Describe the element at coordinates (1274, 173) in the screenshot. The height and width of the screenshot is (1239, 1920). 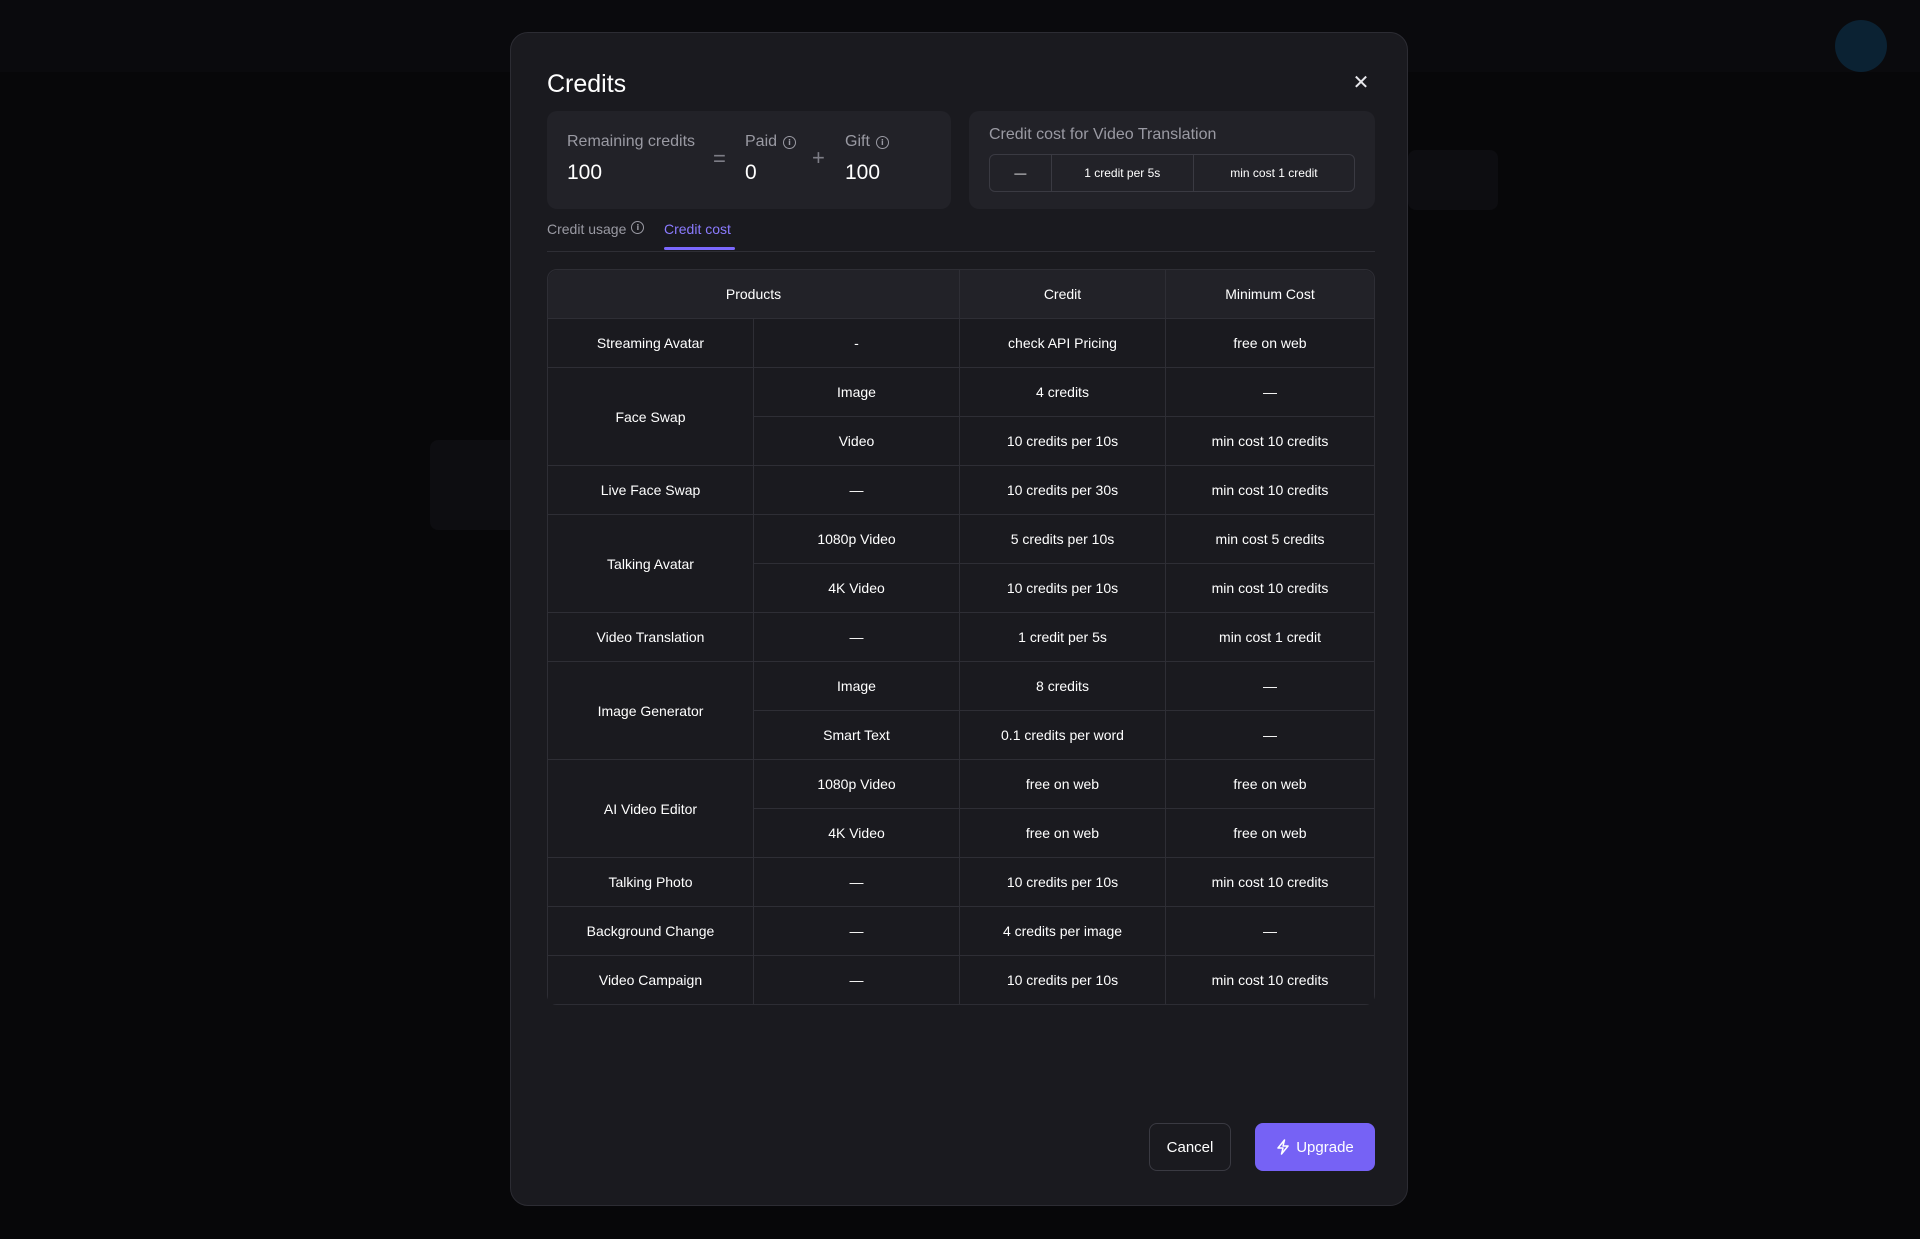
I see `segment-min-cost: min cost 1 credit` at that location.